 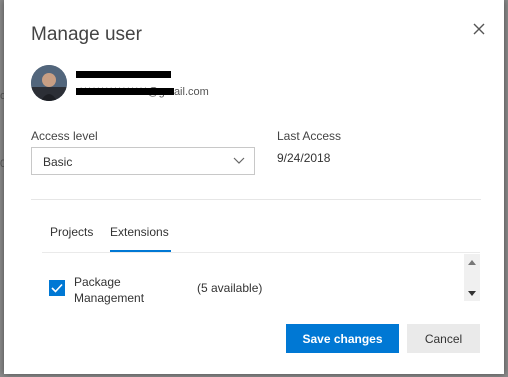 What do you see at coordinates (140, 251) in the screenshot?
I see `active-tab-indicator` at bounding box center [140, 251].